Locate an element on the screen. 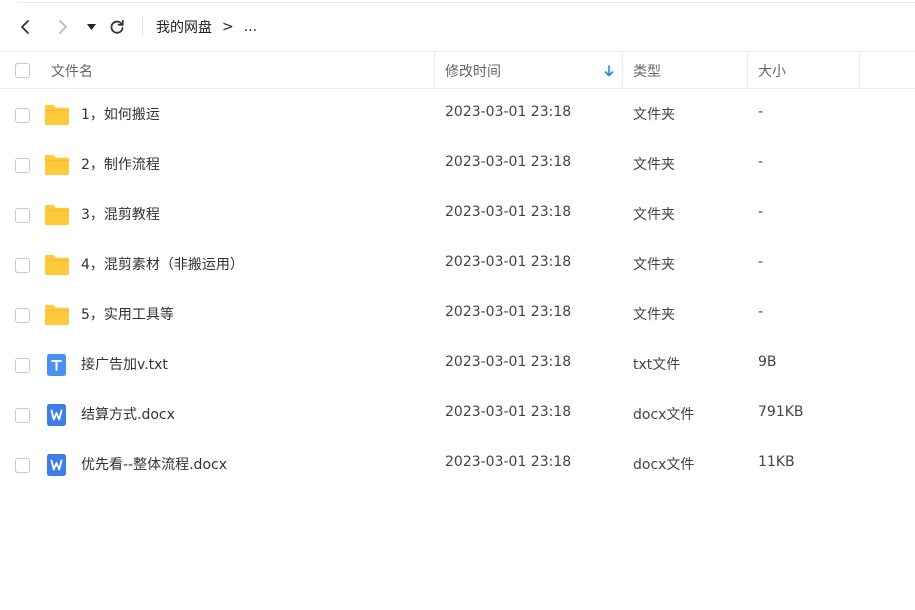 This screenshot has height=610, width=915. forward-button is located at coordinates (63, 27).